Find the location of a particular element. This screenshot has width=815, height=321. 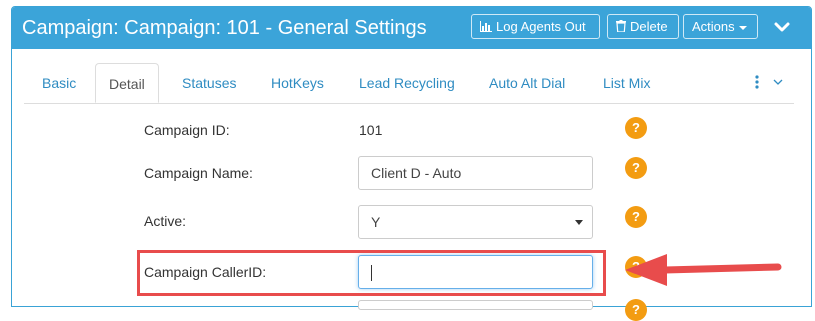

campaign-name-label: Campaign Name: is located at coordinates (198, 173).